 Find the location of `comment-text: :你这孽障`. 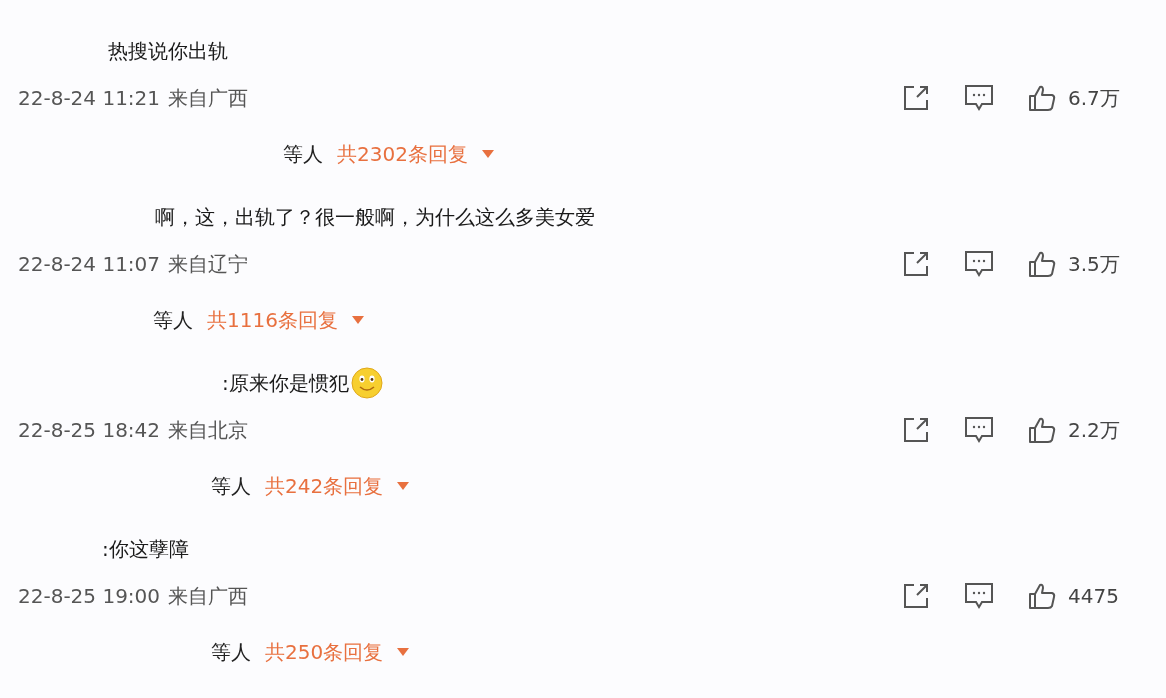

comment-text: :你这孽障 is located at coordinates (145, 549).